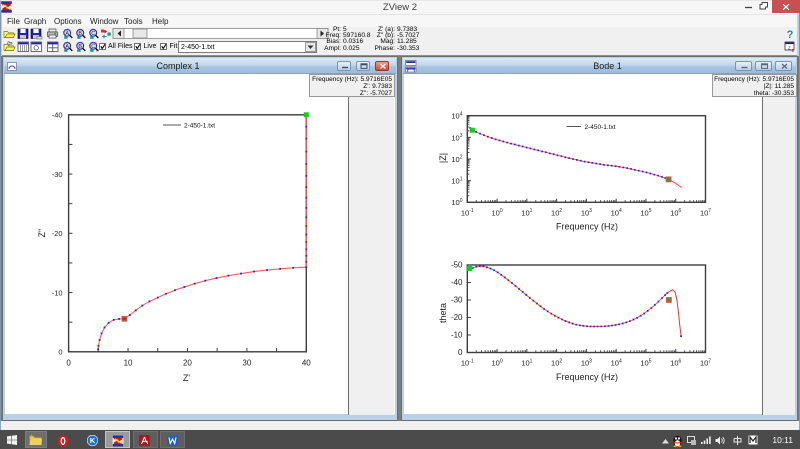 This screenshot has width=800, height=449. I want to click on svg-text: 20, so click(187, 363).